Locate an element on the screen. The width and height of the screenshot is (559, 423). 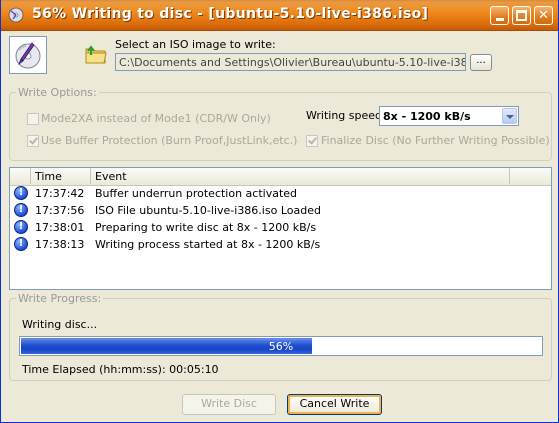
close-button: ✕ is located at coordinates (543, 15).